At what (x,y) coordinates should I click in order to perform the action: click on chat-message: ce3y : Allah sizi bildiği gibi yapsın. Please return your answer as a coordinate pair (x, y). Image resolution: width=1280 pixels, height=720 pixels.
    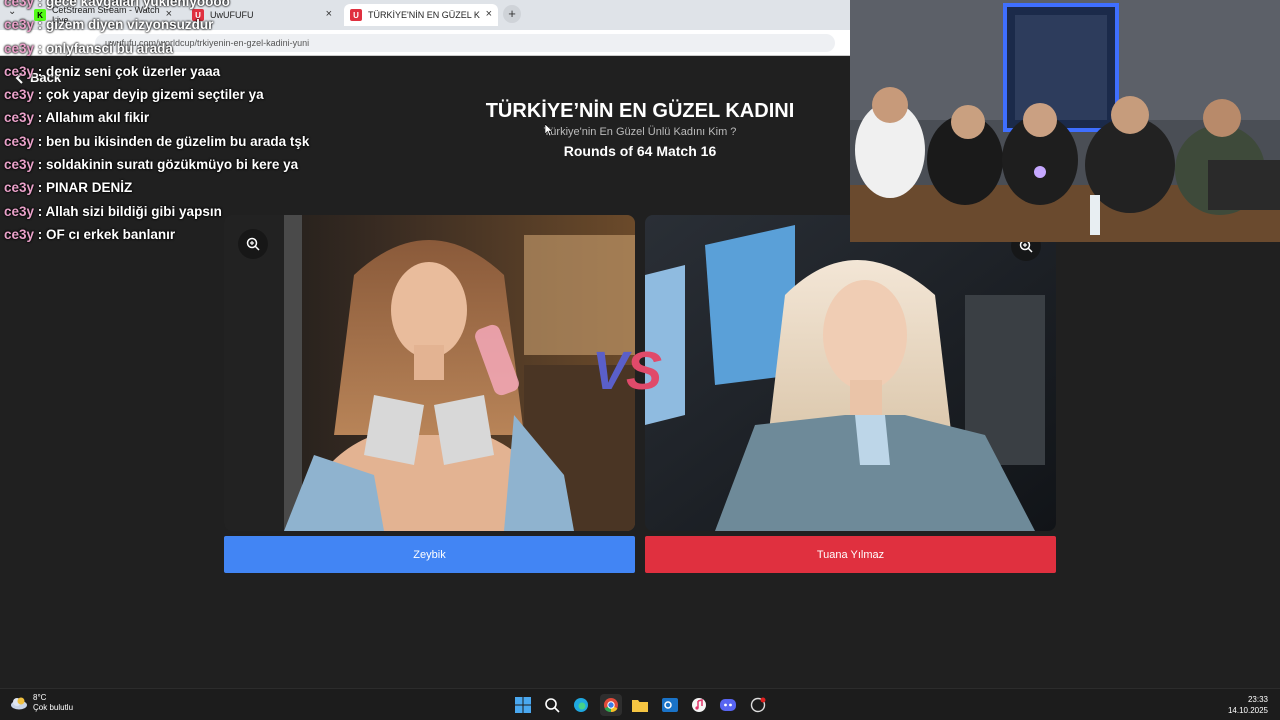
    Looking at the image, I should click on (113, 211).